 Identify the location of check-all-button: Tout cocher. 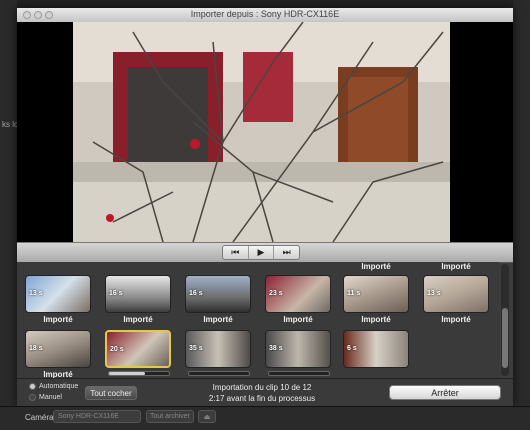
(111, 393).